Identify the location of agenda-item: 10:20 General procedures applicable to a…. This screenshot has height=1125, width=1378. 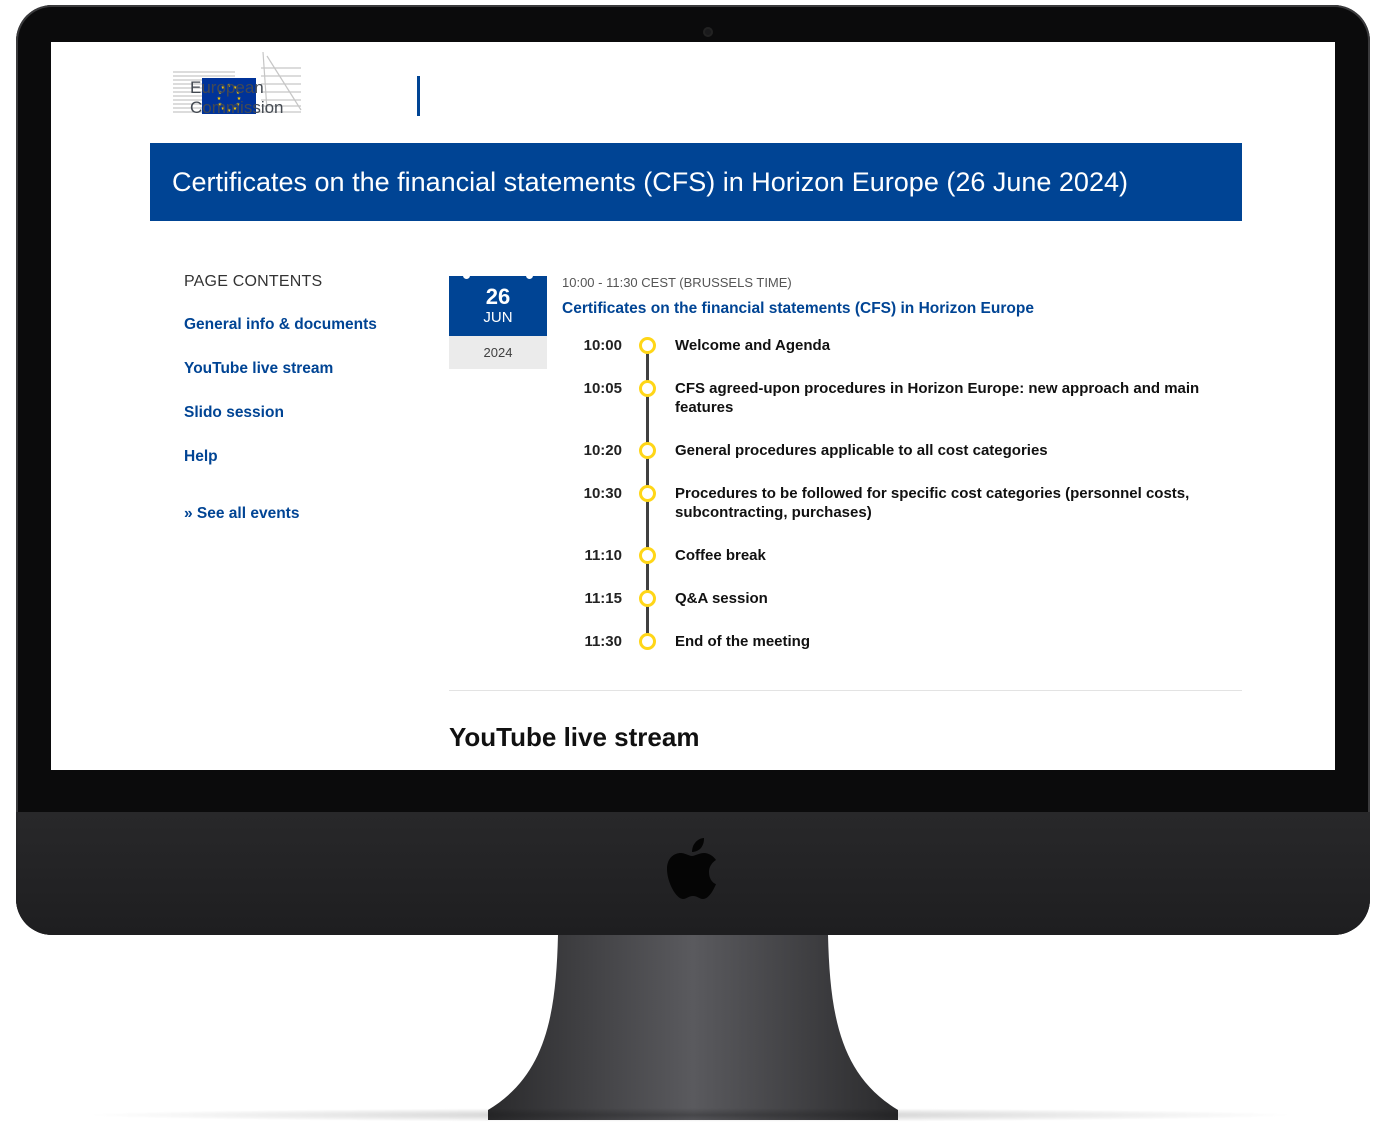
(902, 462).